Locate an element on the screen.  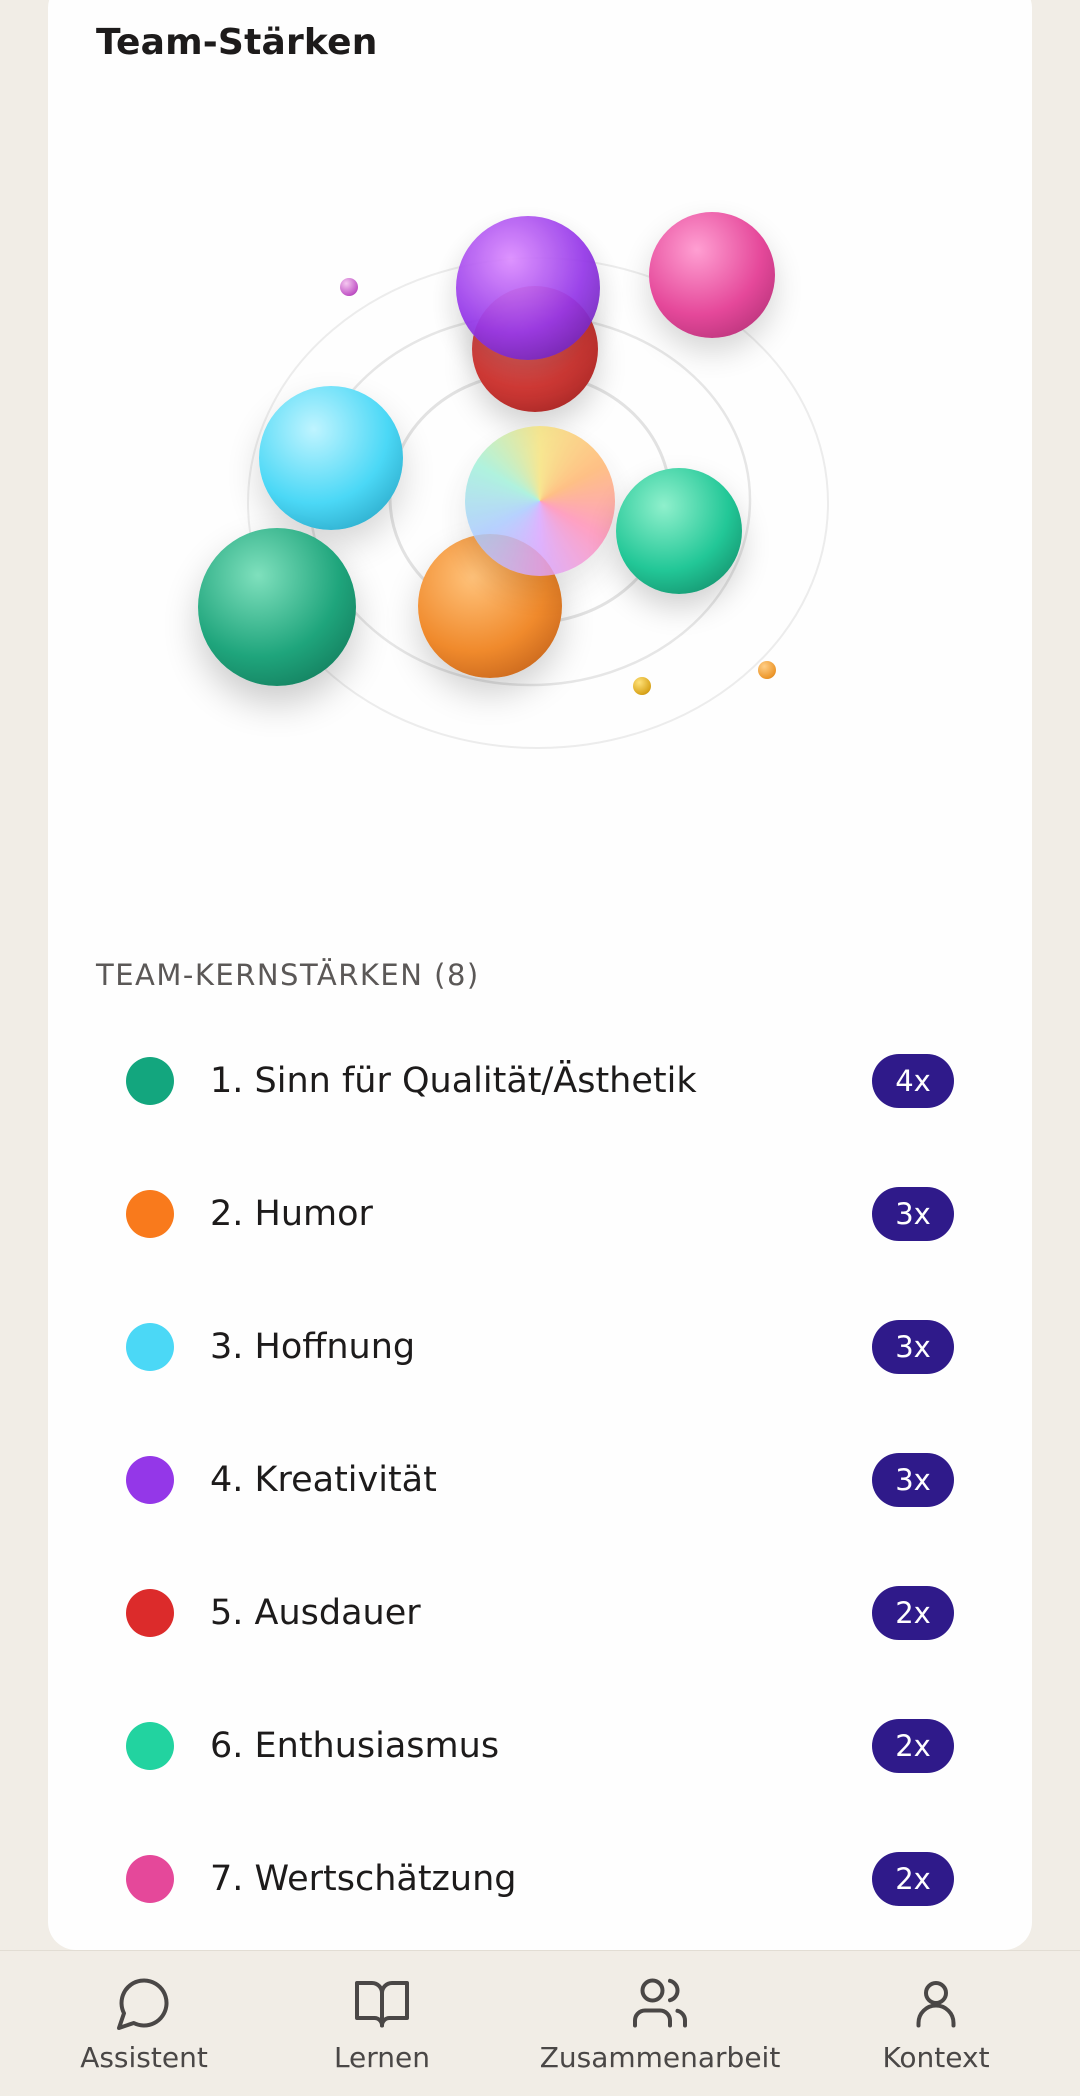
list-item: 4. Kreativität 3x is located at coordinates (526, 1479).